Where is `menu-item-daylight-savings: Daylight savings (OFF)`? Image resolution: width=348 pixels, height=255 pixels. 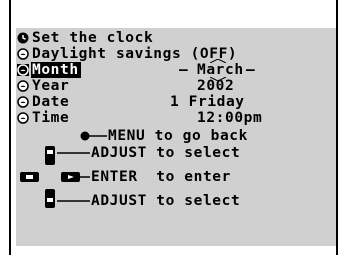 menu-item-daylight-savings: Daylight savings (OFF) is located at coordinates (126, 54).